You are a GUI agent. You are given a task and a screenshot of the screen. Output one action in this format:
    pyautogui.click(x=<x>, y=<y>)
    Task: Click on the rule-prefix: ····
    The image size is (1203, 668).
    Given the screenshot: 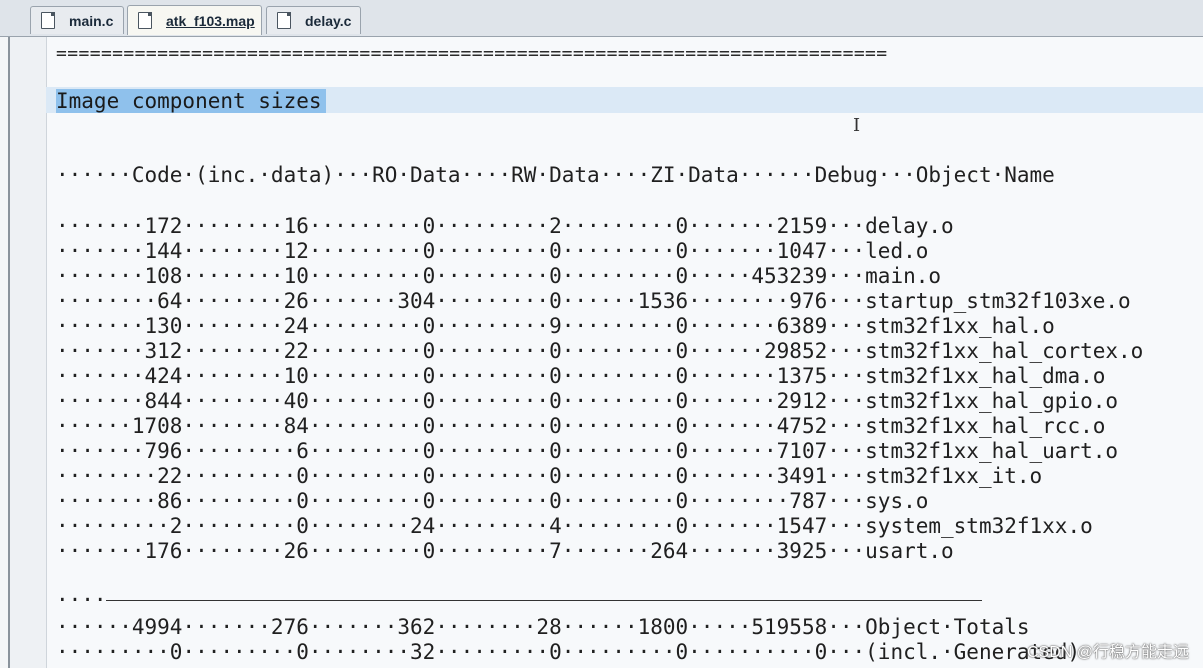 What is the action you would take?
    pyautogui.click(x=81, y=600)
    